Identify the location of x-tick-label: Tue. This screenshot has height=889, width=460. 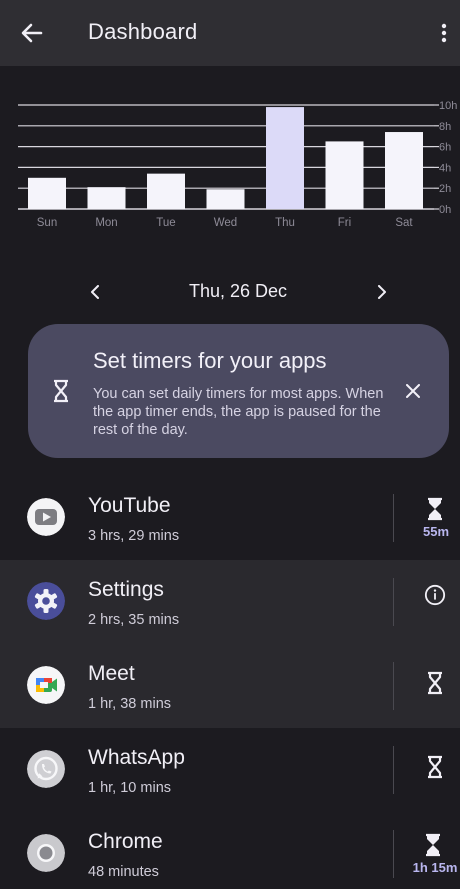
(165, 223).